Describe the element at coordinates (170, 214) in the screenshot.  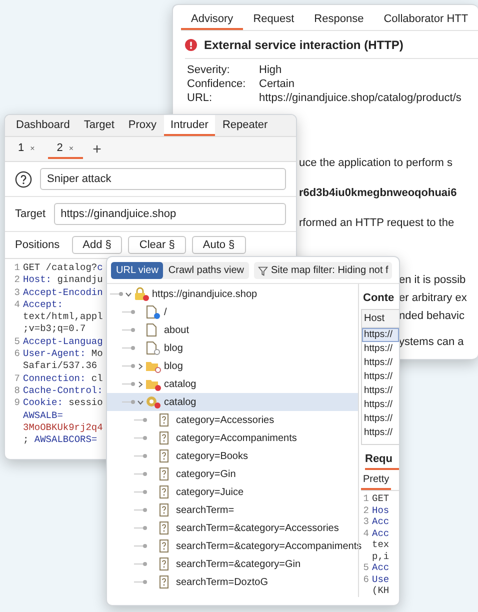
I see `target-field: https://ginandjuice.shop` at that location.